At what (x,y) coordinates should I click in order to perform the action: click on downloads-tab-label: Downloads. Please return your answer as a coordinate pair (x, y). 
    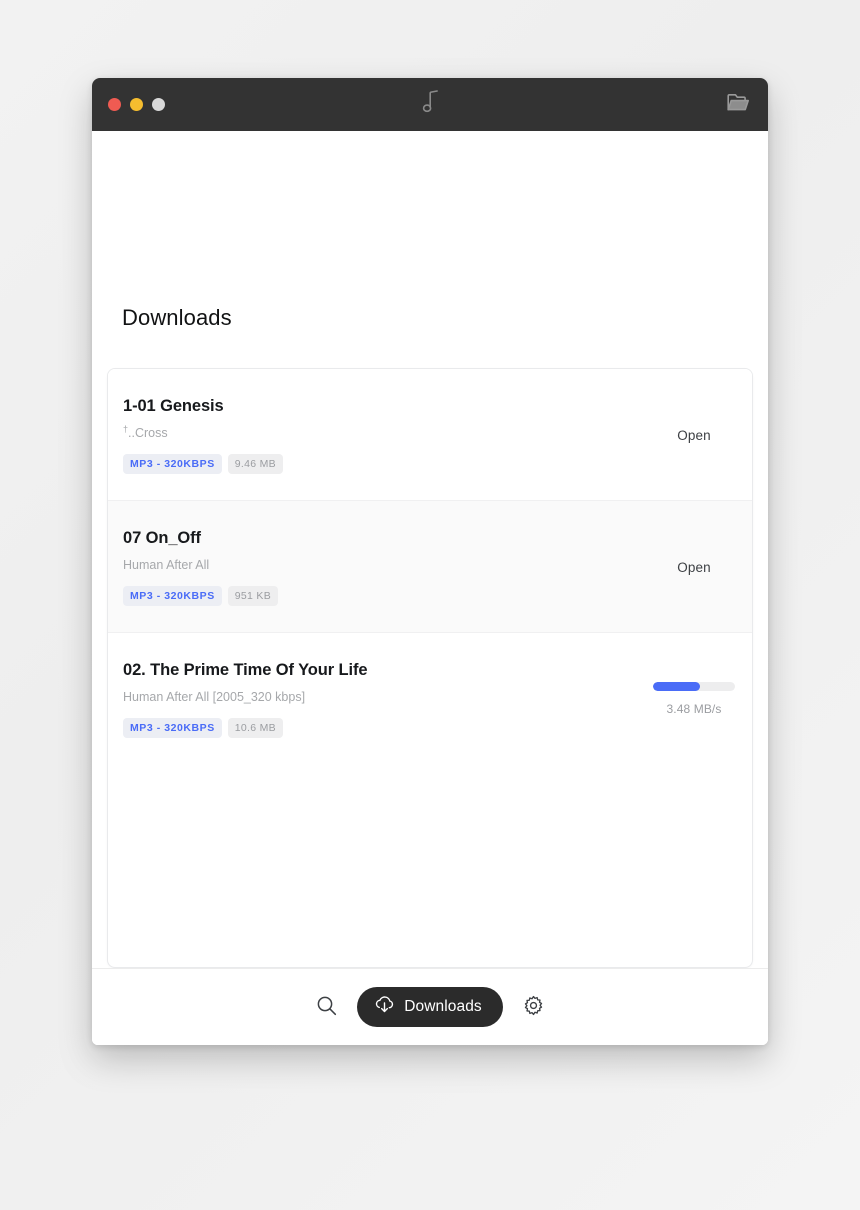
    Looking at the image, I should click on (443, 1007).